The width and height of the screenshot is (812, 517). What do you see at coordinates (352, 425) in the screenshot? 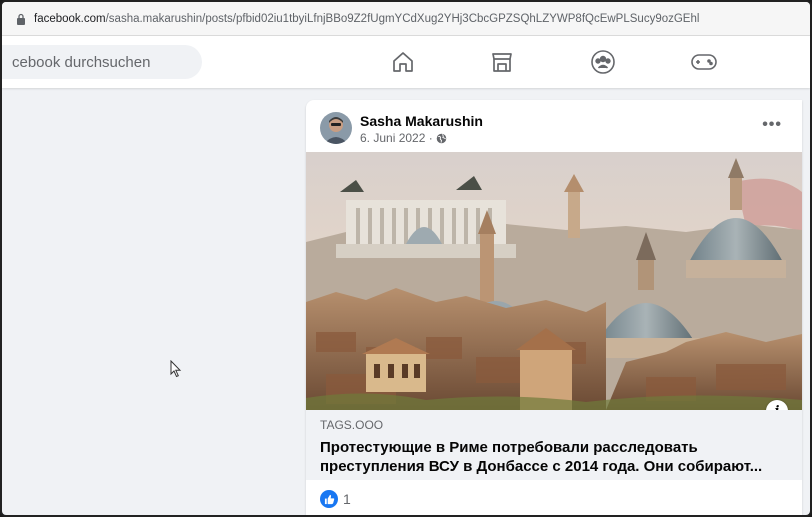
I see `link-source: TAGS.OOO` at bounding box center [352, 425].